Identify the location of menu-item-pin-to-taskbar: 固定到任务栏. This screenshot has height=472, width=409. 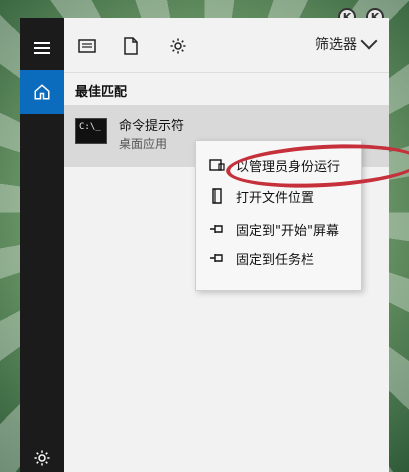
(278, 258).